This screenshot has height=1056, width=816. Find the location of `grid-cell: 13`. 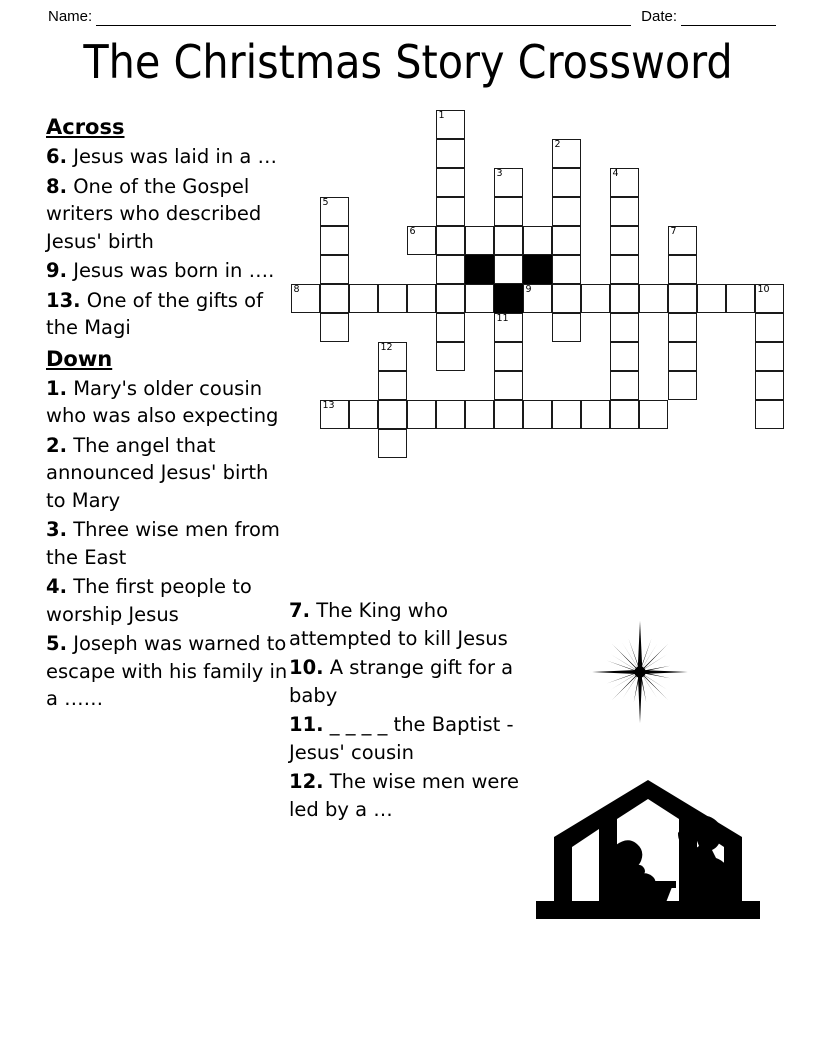

grid-cell: 13 is located at coordinates (334, 414).